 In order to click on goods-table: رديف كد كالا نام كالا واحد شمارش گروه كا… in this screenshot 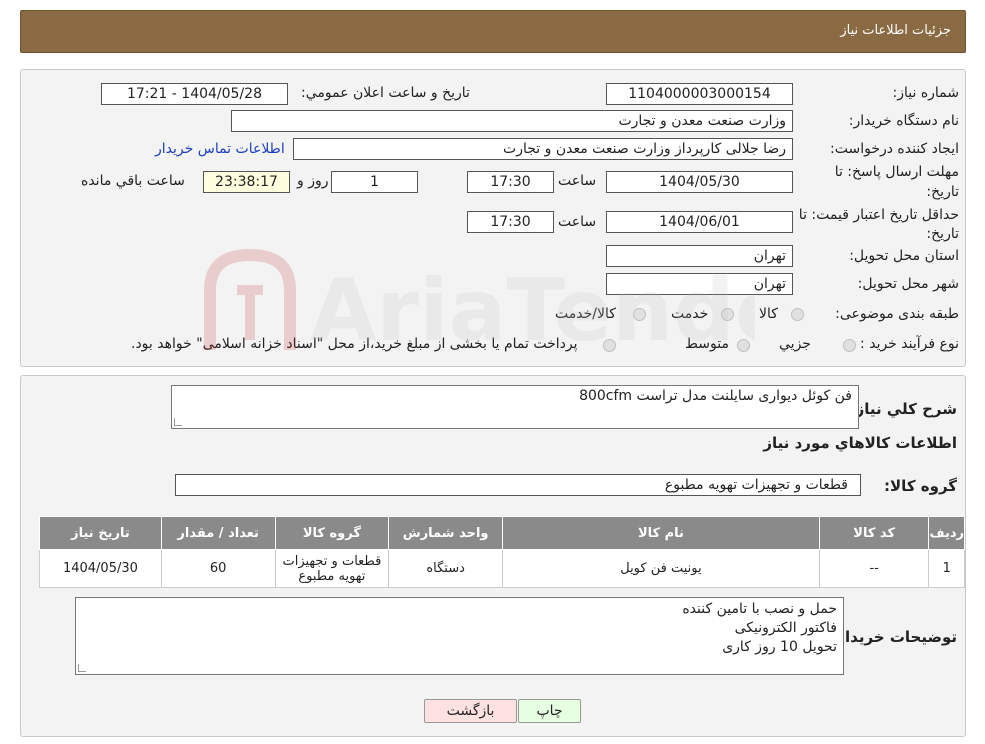, I will do `click(502, 552)`.